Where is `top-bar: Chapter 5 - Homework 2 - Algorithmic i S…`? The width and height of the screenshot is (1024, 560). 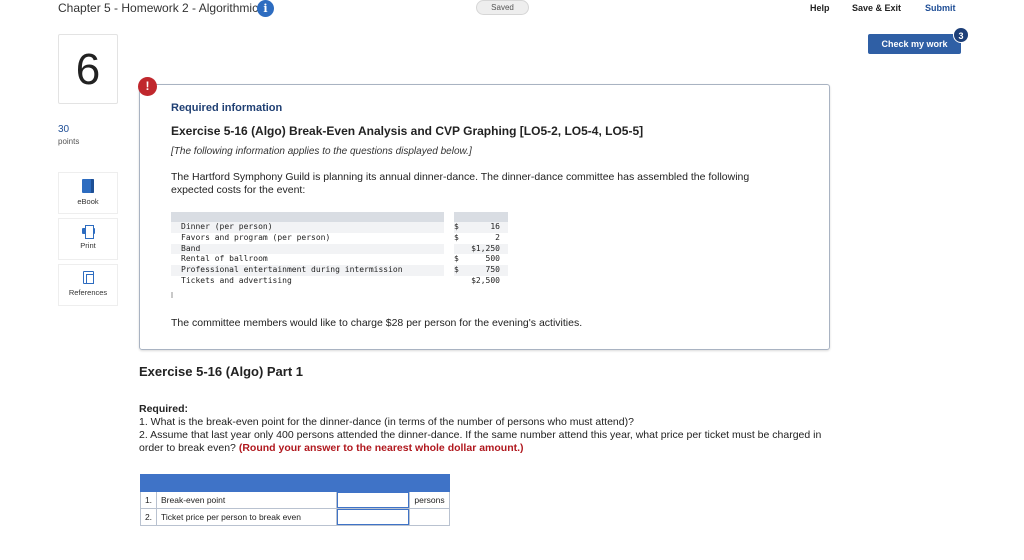
top-bar: Chapter 5 - Homework 2 - Algorithmic i S… is located at coordinates (512, 10).